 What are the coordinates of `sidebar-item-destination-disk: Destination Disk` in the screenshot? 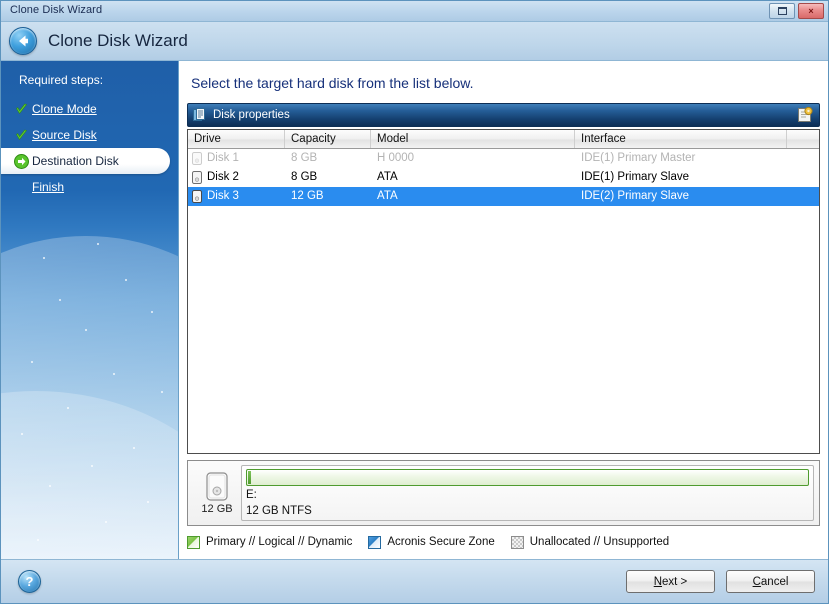 It's located at (85, 161).